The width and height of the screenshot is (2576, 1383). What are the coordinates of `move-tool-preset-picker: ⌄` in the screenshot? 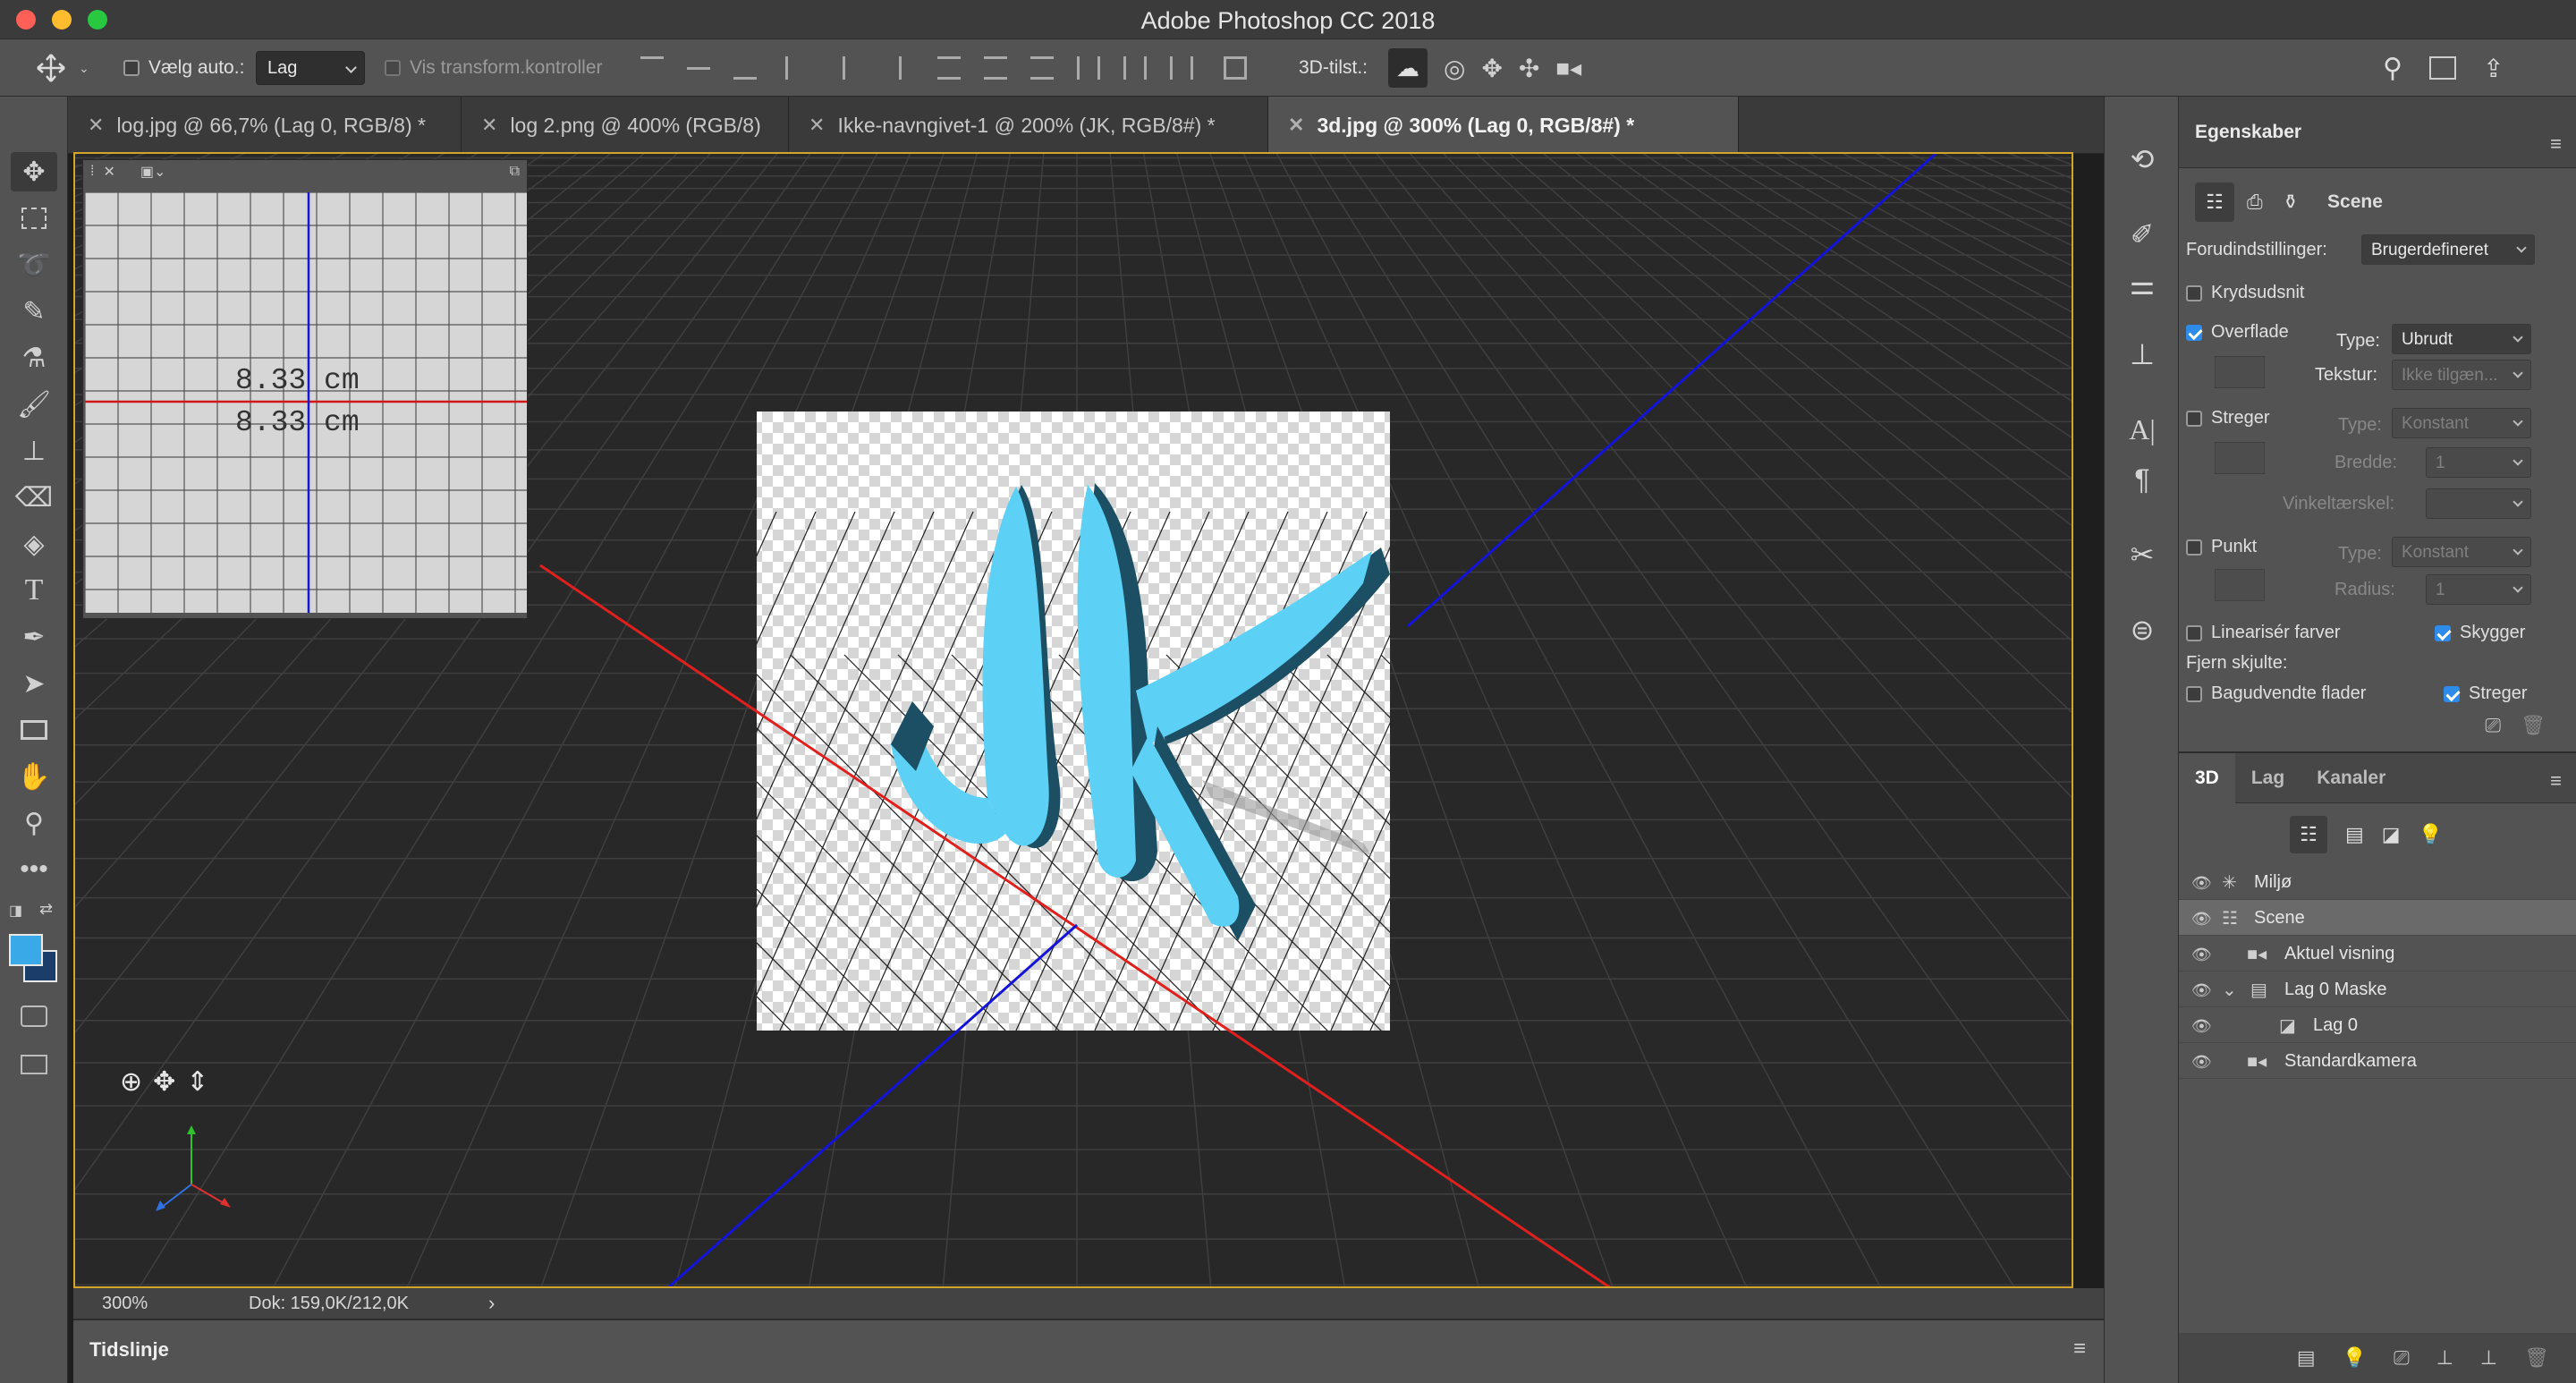 It's located at (62, 68).